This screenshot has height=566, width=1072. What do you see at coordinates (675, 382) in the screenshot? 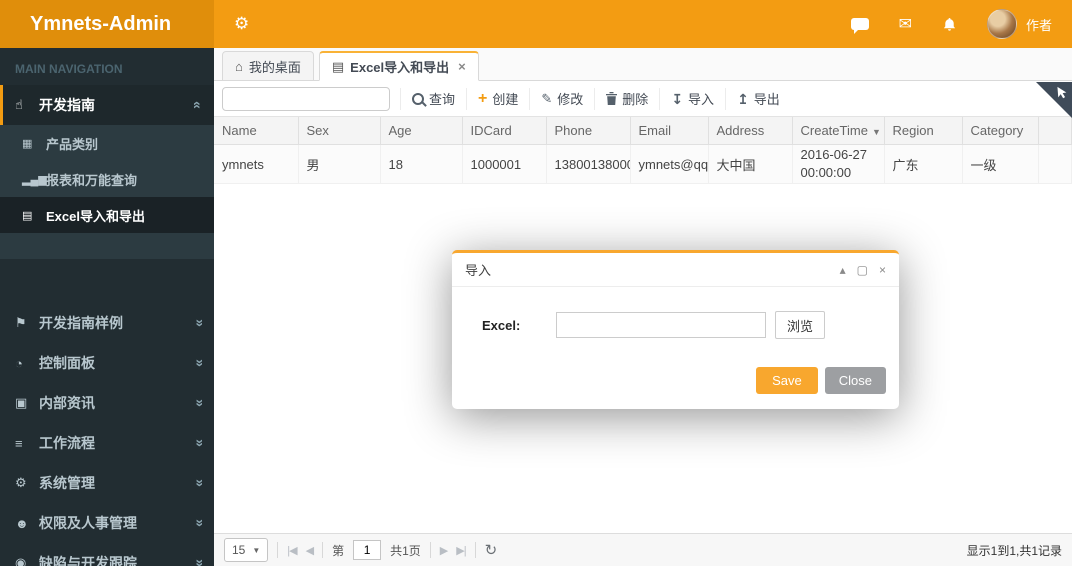
I see `dialog-footer: Save Close` at bounding box center [675, 382].